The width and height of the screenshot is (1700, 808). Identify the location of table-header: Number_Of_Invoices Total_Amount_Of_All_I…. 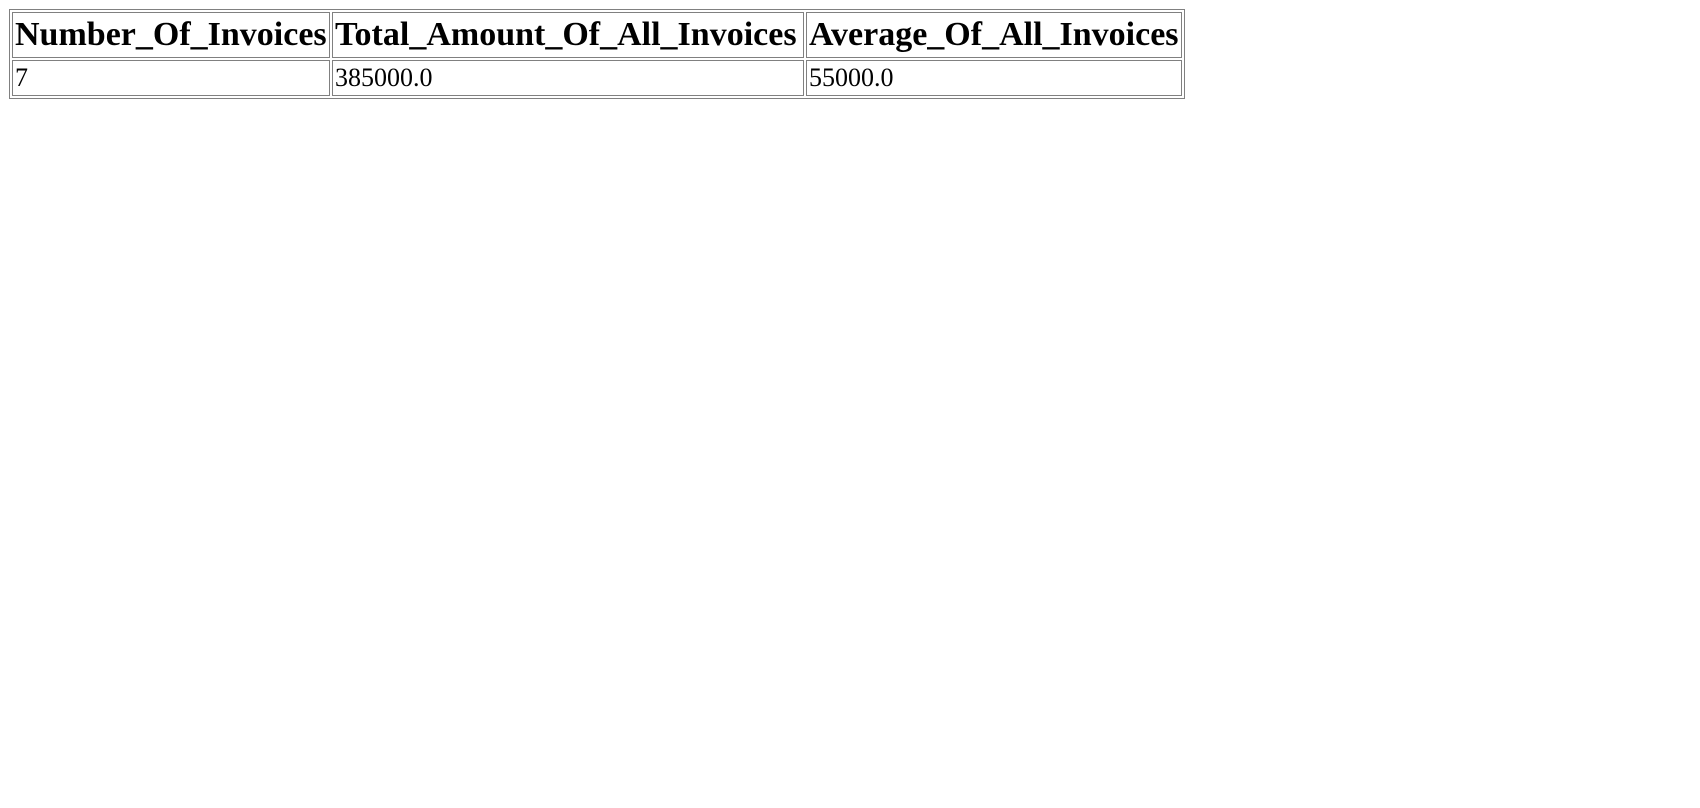
(597, 35).